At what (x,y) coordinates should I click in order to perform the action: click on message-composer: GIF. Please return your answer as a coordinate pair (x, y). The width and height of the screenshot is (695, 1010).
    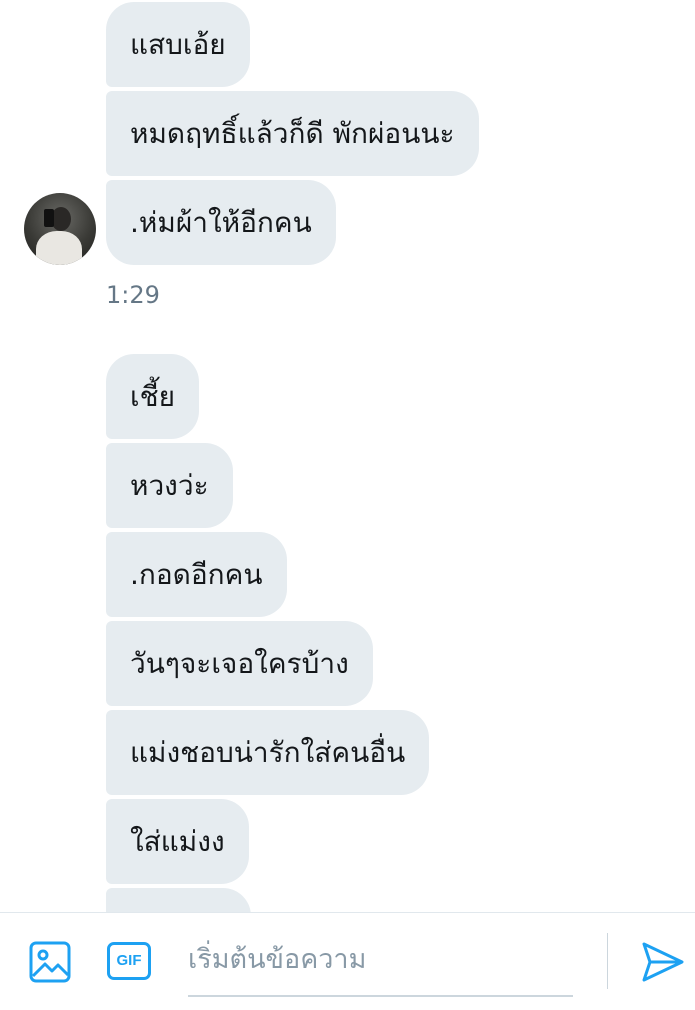
    Looking at the image, I should click on (347, 961).